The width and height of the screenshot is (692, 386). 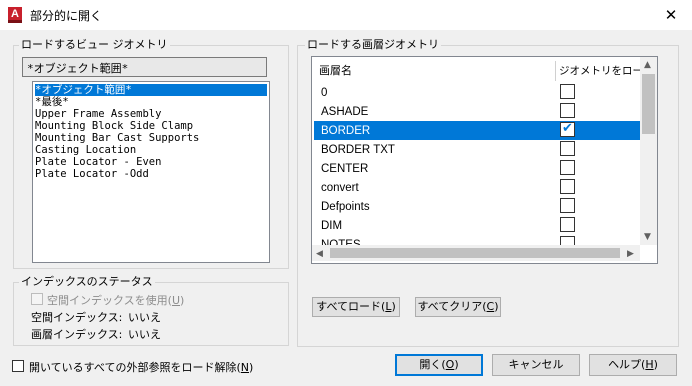 I want to click on view-list-item: *最後*, so click(x=52, y=102).